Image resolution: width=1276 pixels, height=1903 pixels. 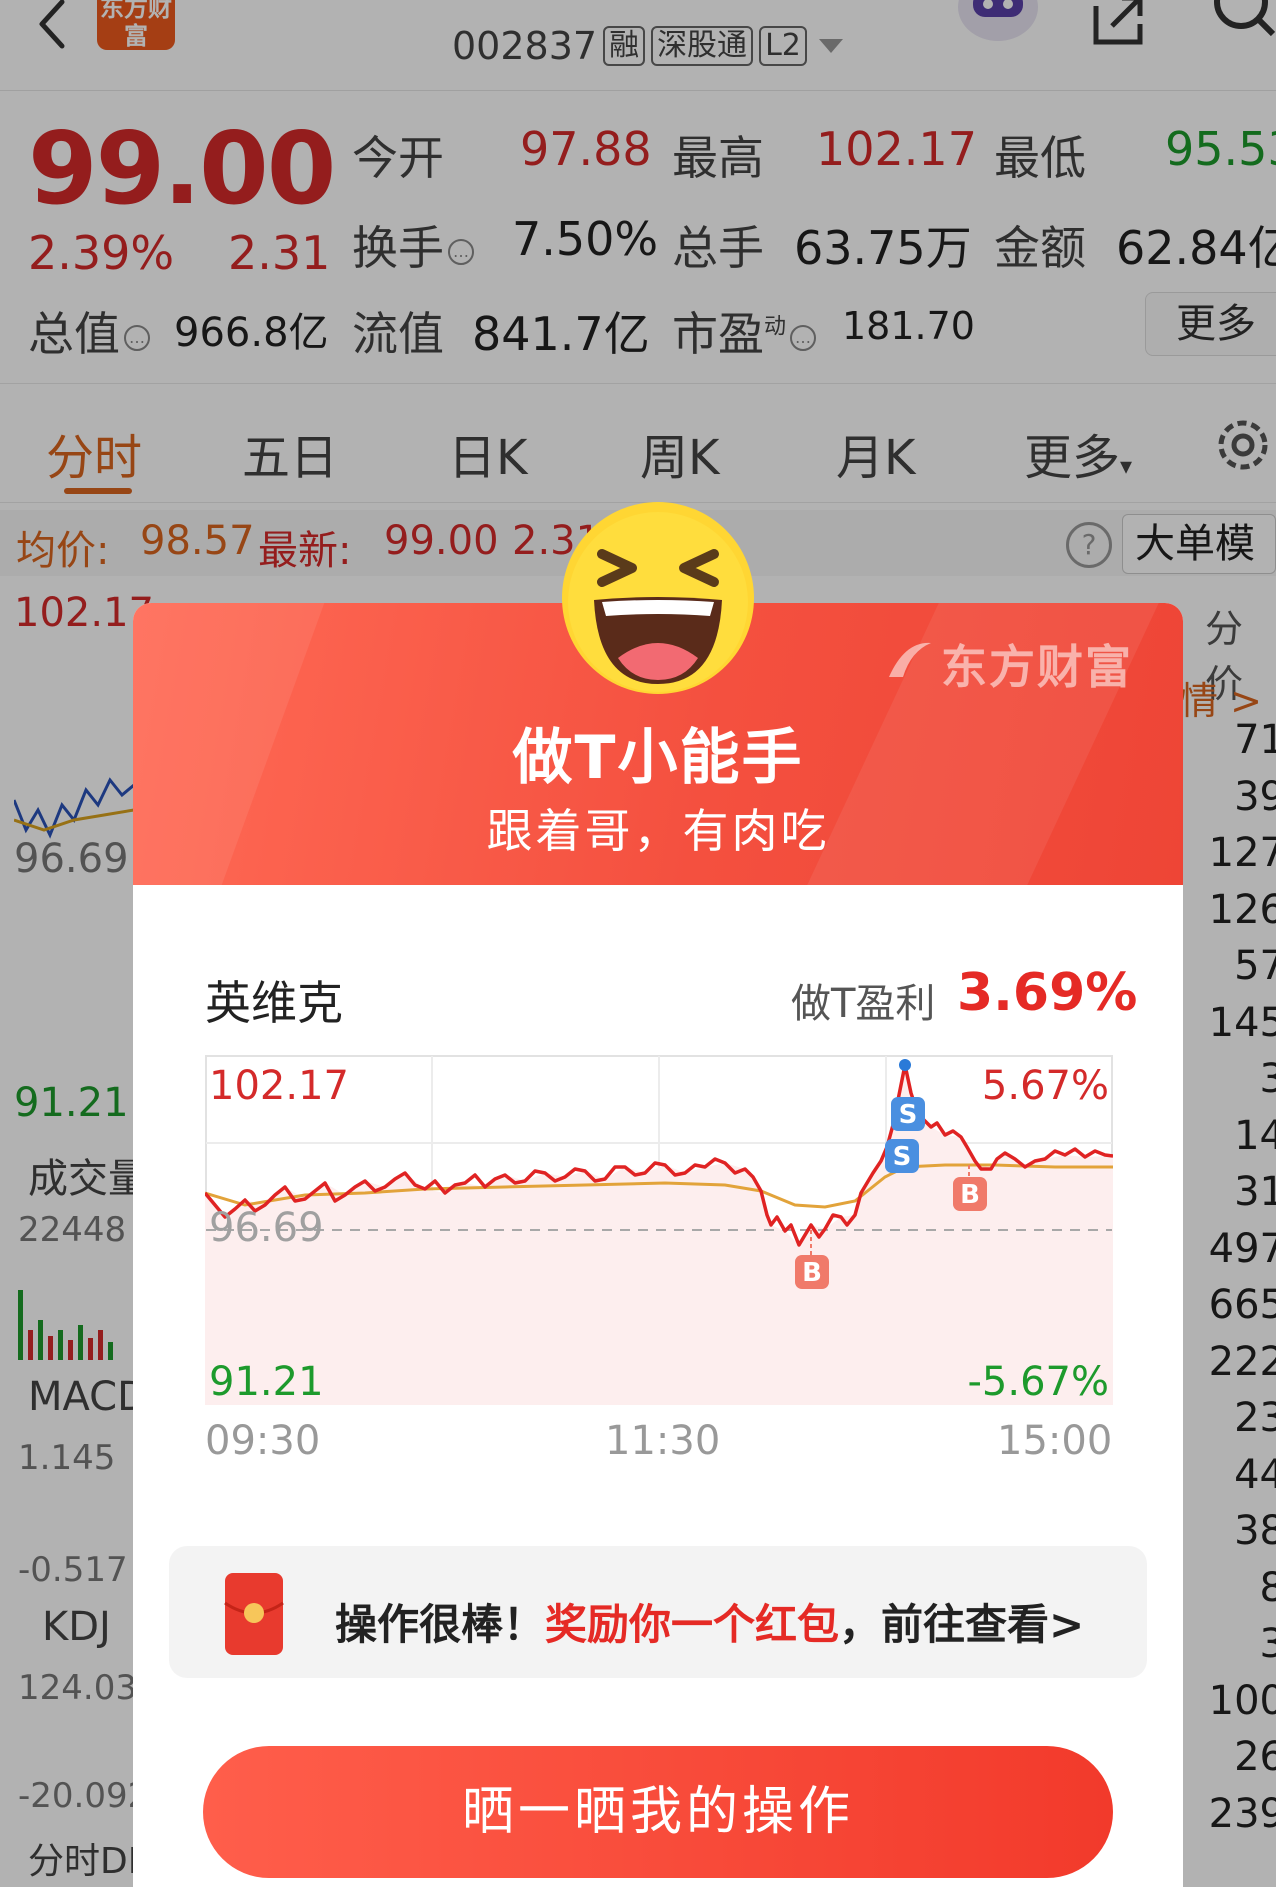 What do you see at coordinates (1047, 993) in the screenshot?
I see `profit-value: 3.69%` at bounding box center [1047, 993].